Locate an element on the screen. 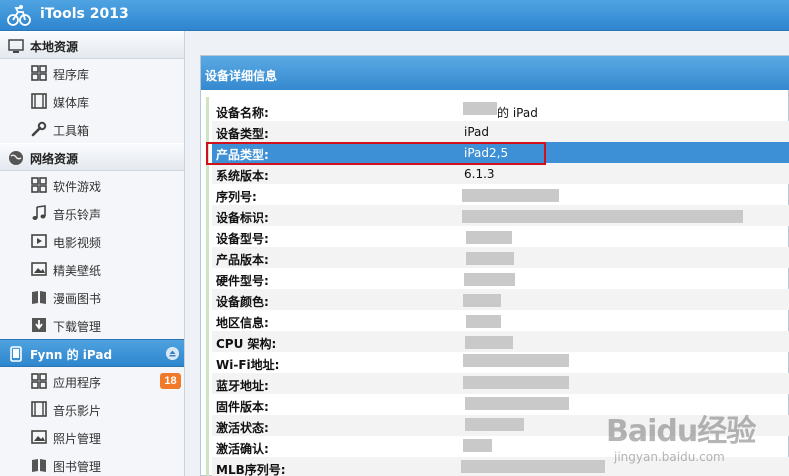 This screenshot has height=476, width=789. sidebar-item-music-ringtones: 音乐铃声 is located at coordinates (92, 213).